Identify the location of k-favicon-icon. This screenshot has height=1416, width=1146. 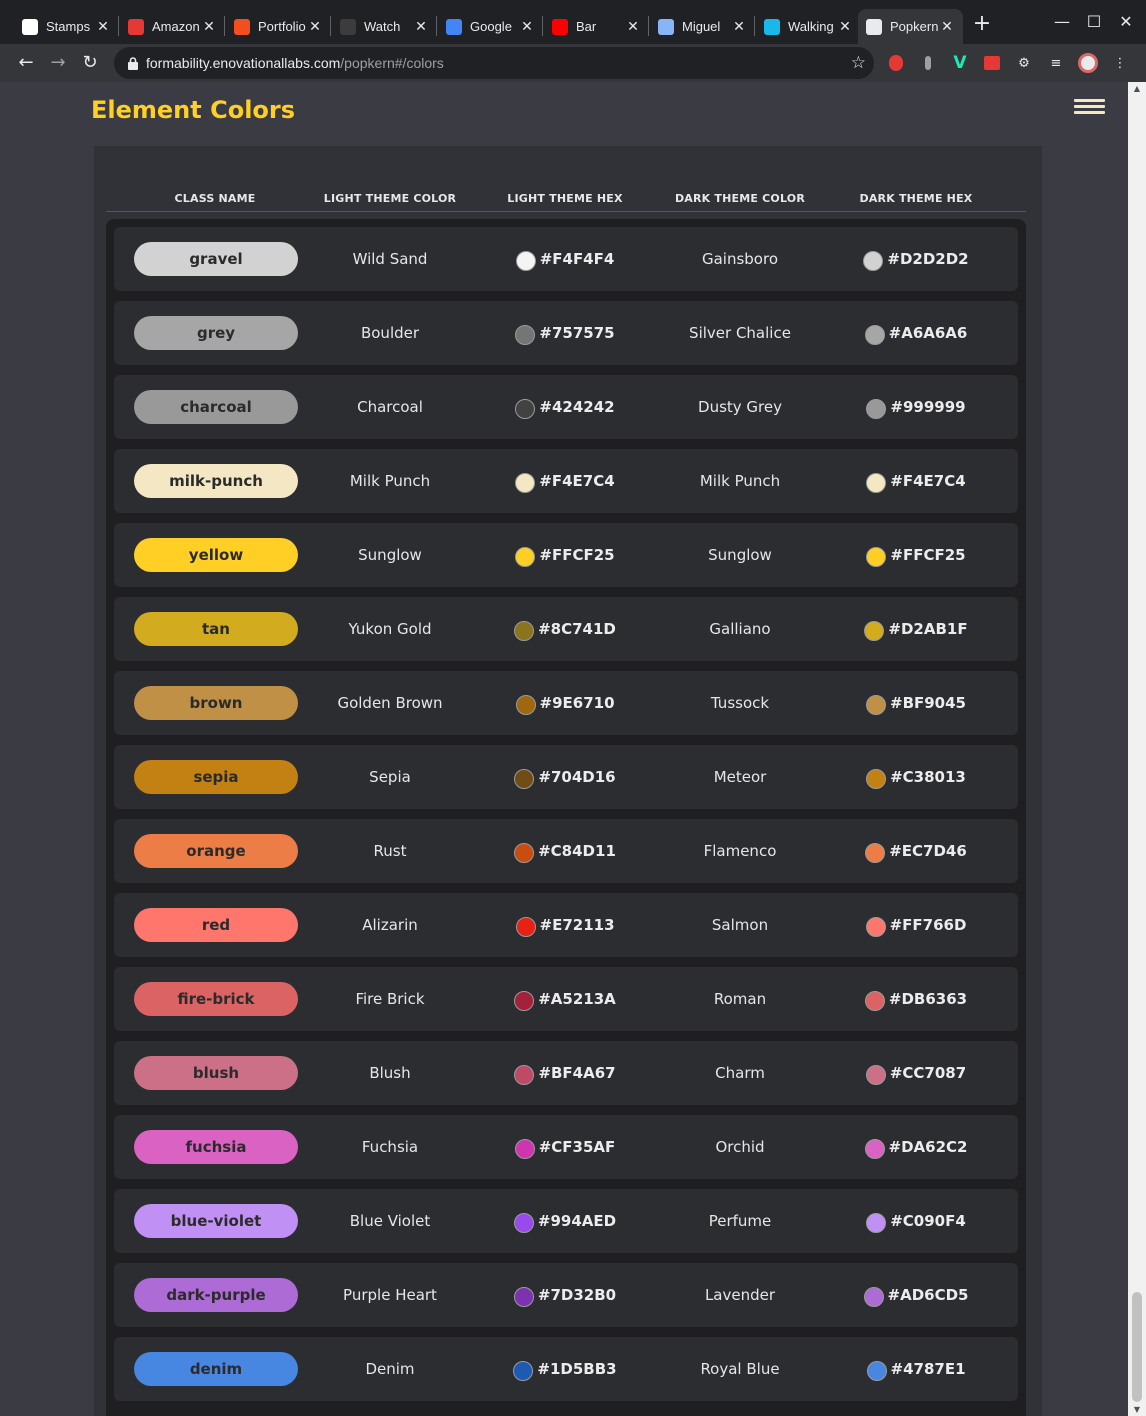
(874, 26).